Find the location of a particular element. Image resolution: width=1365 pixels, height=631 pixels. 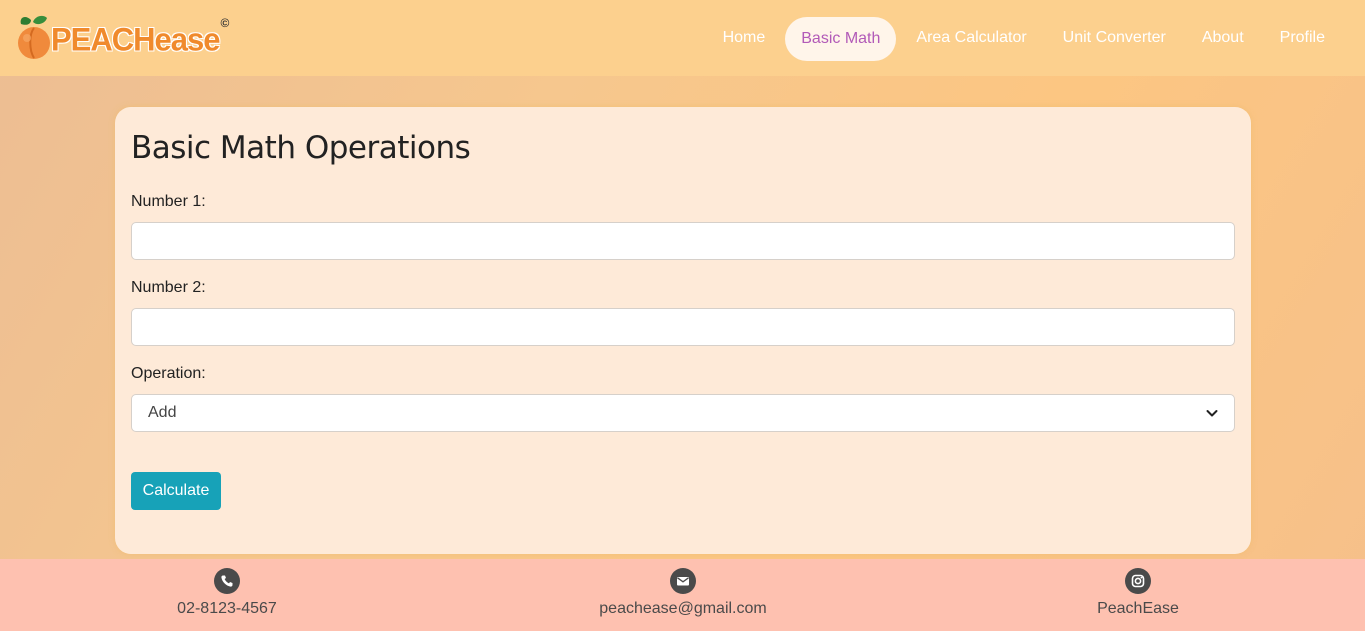

brand-logo: PEACHease © is located at coordinates (122, 37).